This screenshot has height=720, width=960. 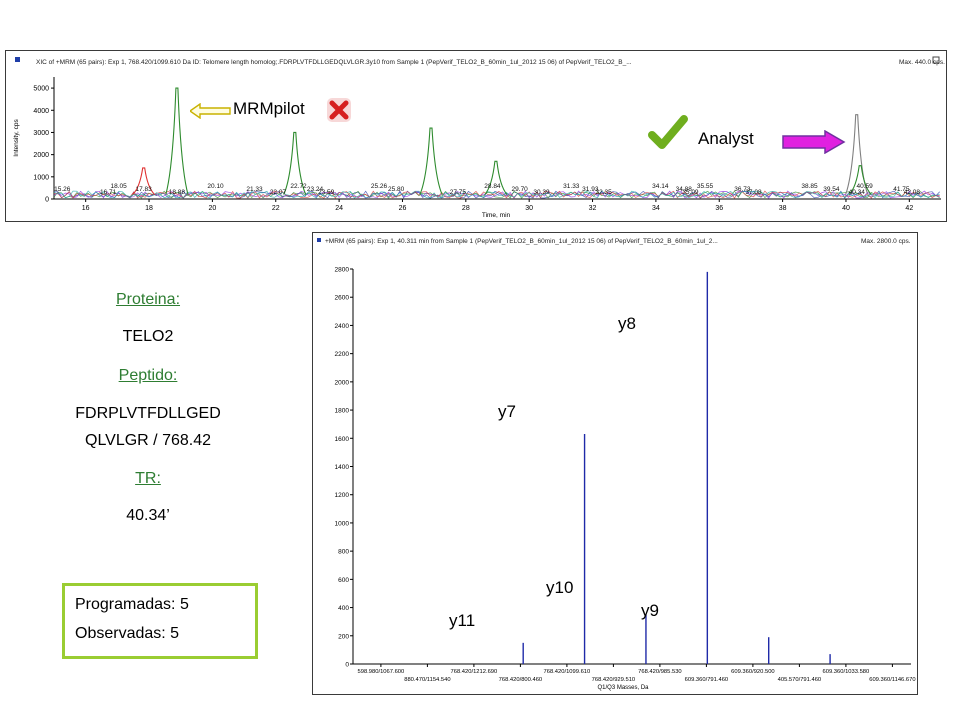 What do you see at coordinates (496, 215) in the screenshot?
I see `xic-x-axis-label: Time, min` at bounding box center [496, 215].